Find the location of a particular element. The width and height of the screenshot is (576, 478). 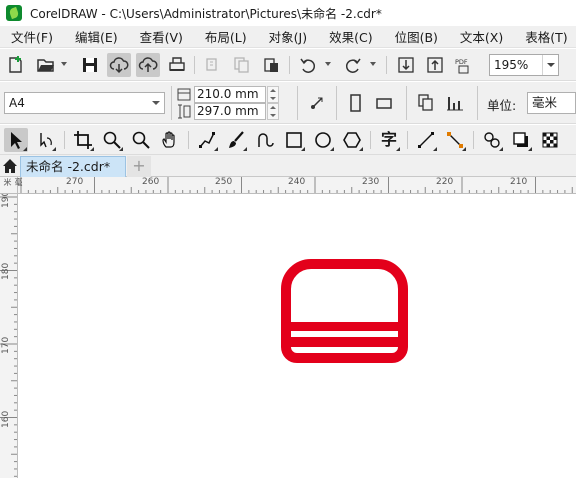

ruler-label: 260 is located at coordinates (151, 182).